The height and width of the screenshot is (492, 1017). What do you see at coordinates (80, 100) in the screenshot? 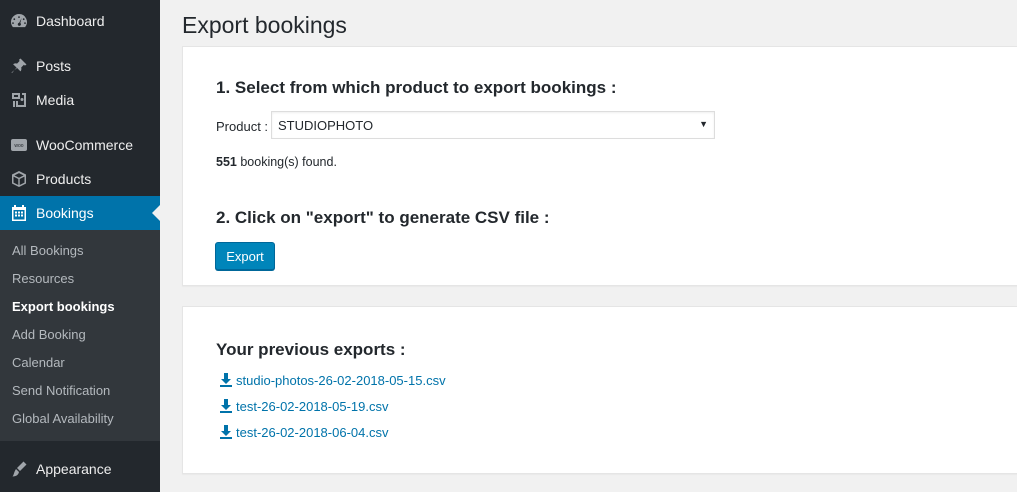
I see `menu-item-media: Media` at bounding box center [80, 100].